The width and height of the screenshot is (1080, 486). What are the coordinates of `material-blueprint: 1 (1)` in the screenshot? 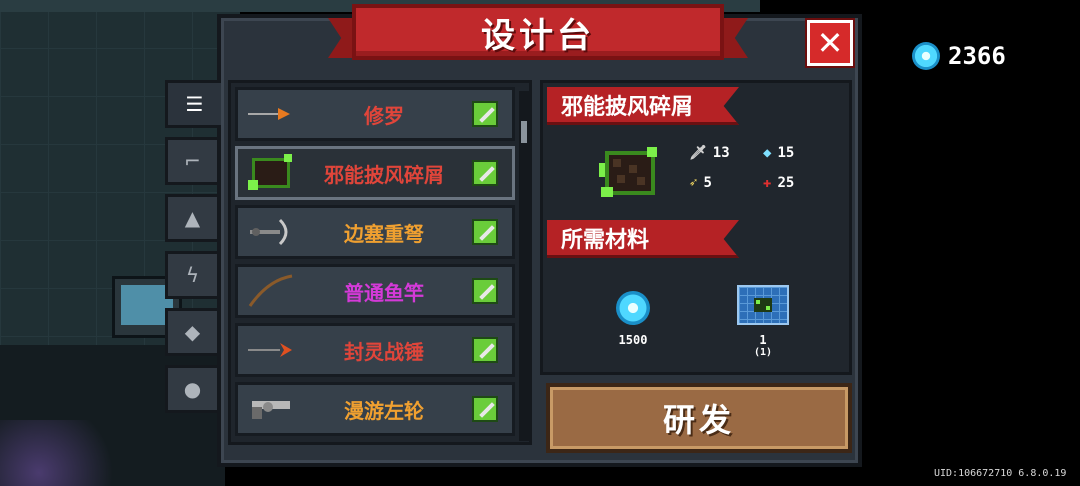 It's located at (763, 321).